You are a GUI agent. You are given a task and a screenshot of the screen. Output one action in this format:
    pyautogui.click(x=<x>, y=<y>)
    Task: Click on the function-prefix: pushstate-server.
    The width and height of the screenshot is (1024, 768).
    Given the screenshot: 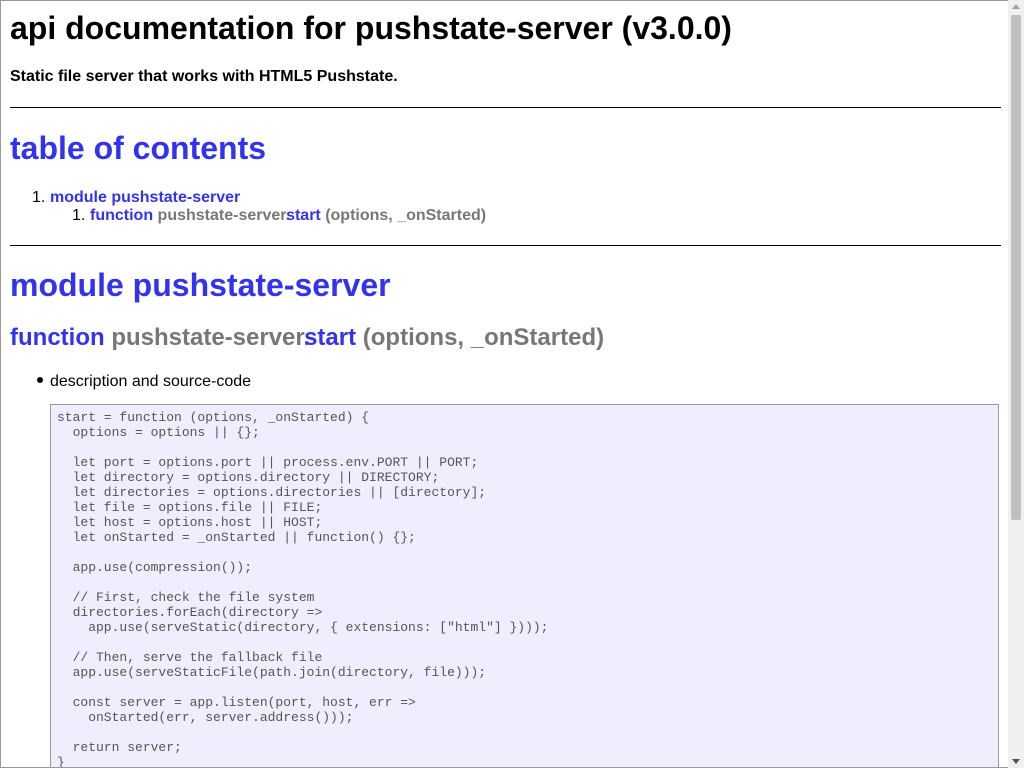 What is the action you would take?
    pyautogui.click(x=211, y=337)
    